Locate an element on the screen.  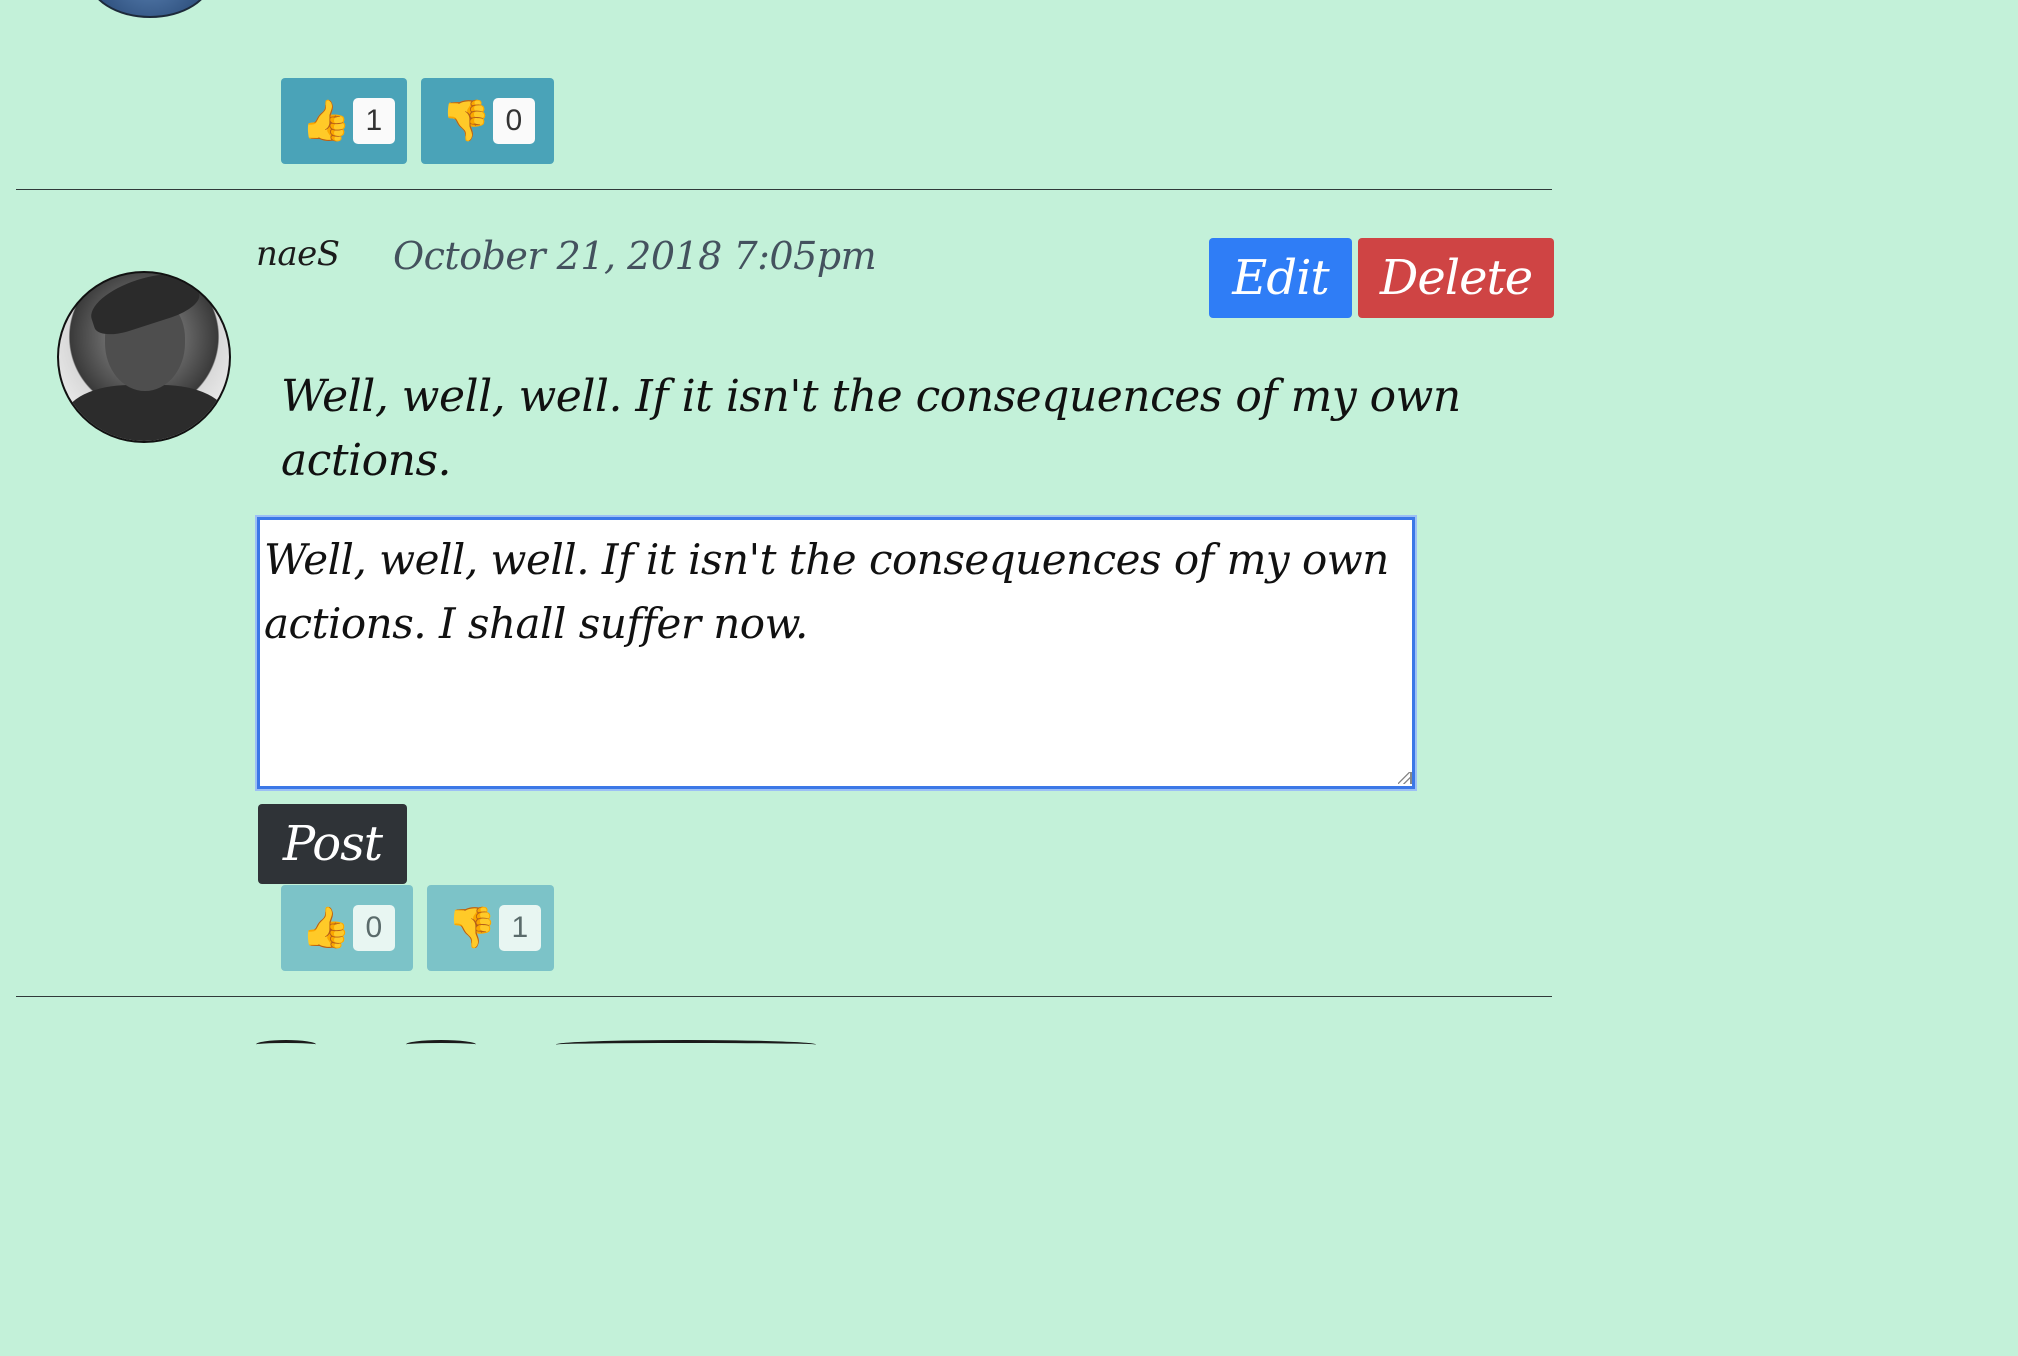
like-button: 👍 1 is located at coordinates (344, 121).